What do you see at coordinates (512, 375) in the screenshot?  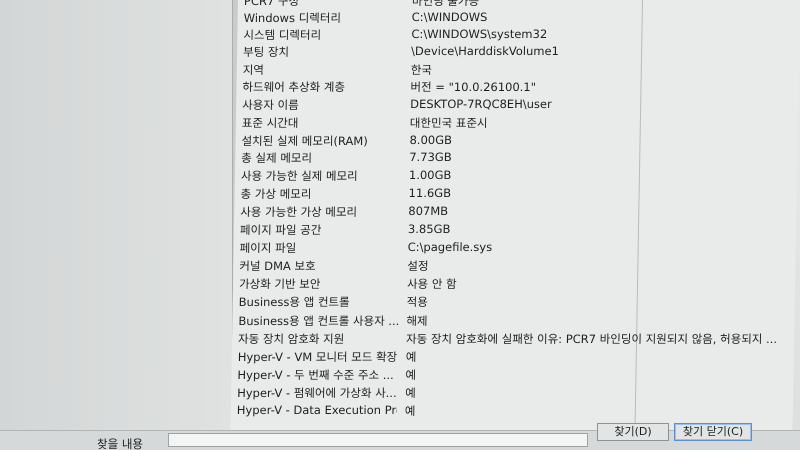 I see `table-row: Hyper-V - 두 번째 수준 주소 ... 예` at bounding box center [512, 375].